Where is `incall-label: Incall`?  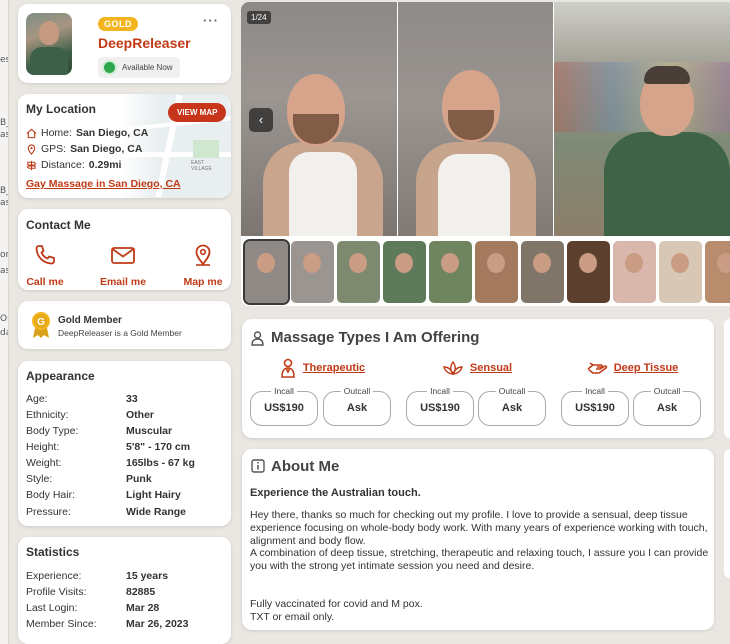 incall-label: Incall is located at coordinates (284, 391).